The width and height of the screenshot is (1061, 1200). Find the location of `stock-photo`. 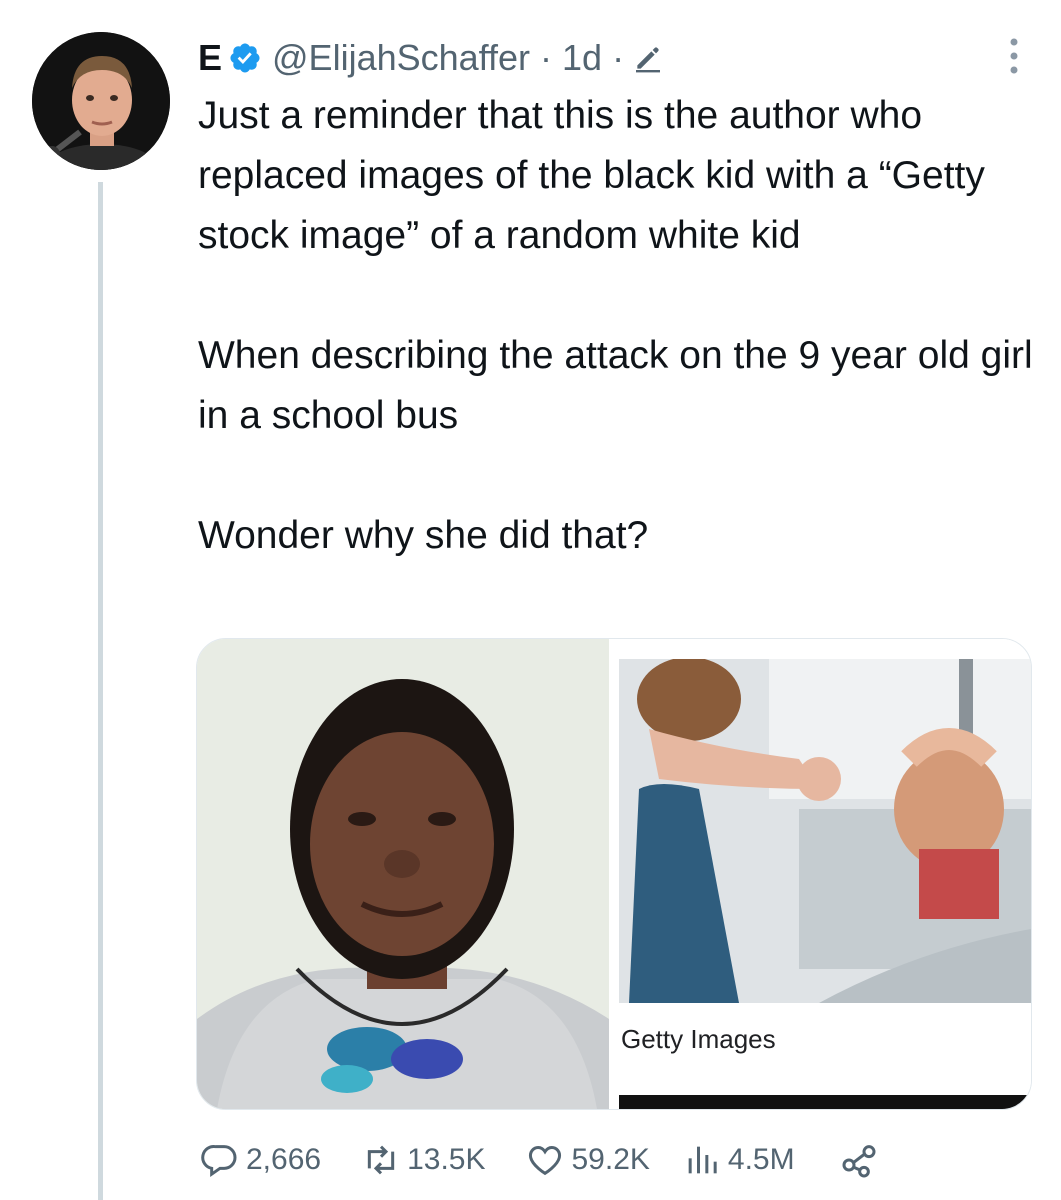

stock-photo is located at coordinates (825, 831).